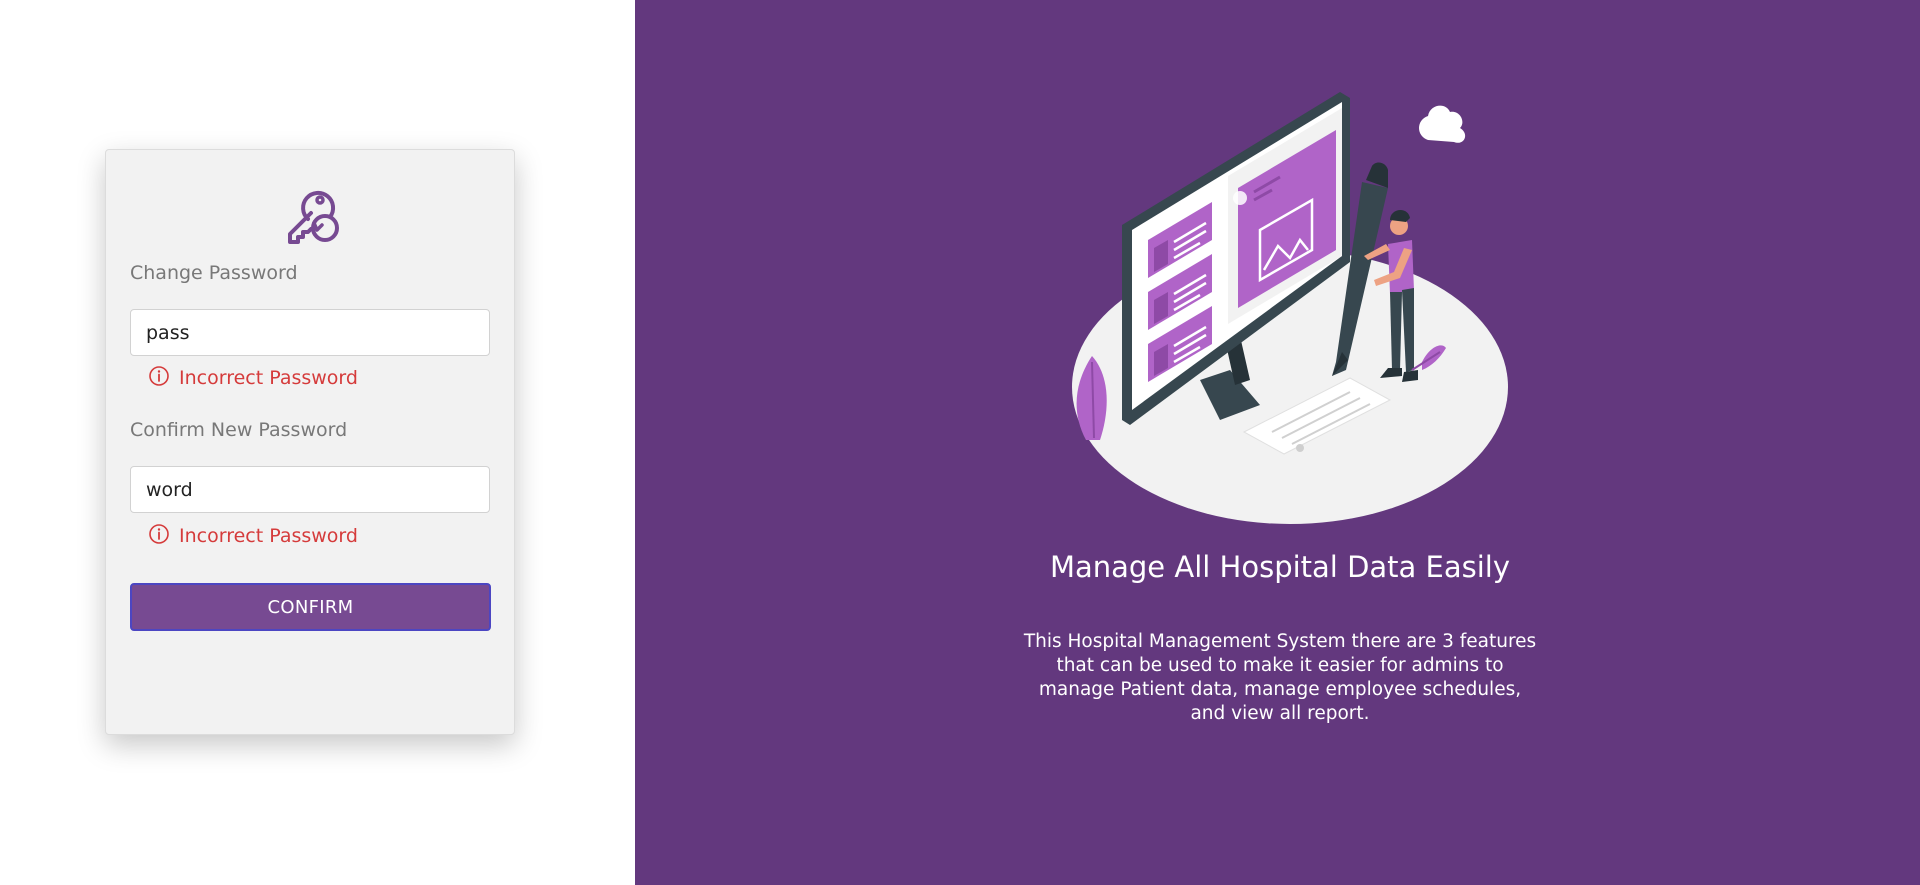  What do you see at coordinates (313, 217) in the screenshot?
I see `key-icon` at bounding box center [313, 217].